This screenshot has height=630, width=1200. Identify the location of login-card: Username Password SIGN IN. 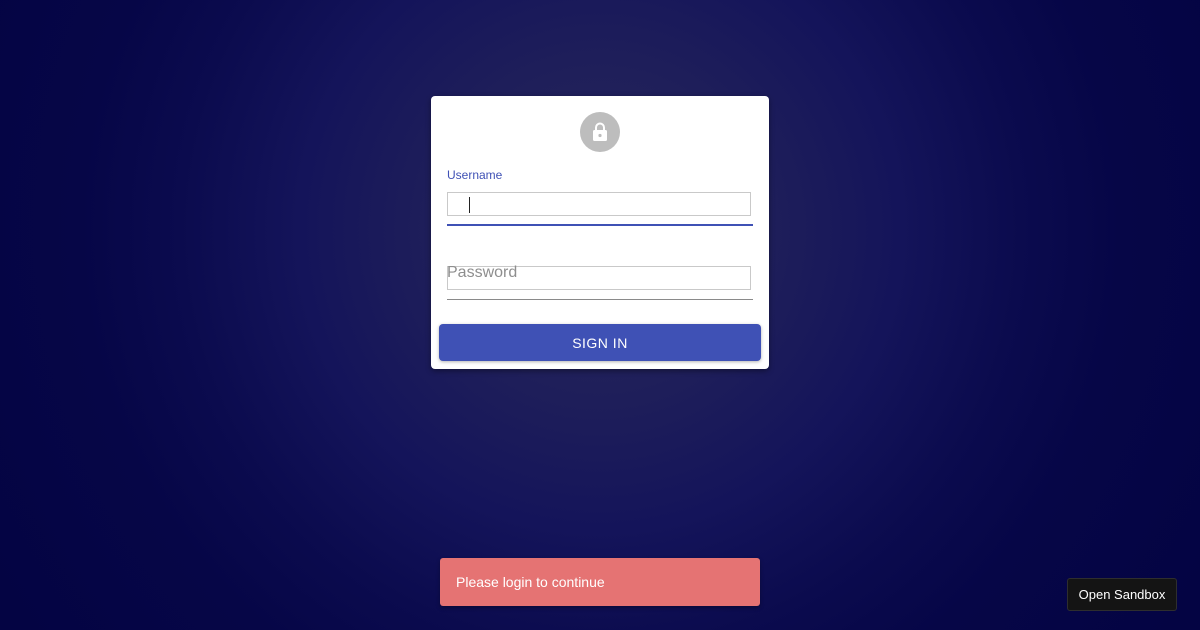
(600, 232).